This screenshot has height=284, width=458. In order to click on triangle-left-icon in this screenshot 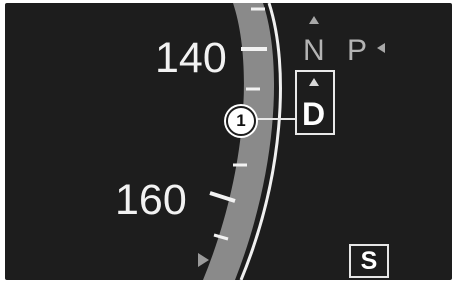, I will do `click(381, 48)`.